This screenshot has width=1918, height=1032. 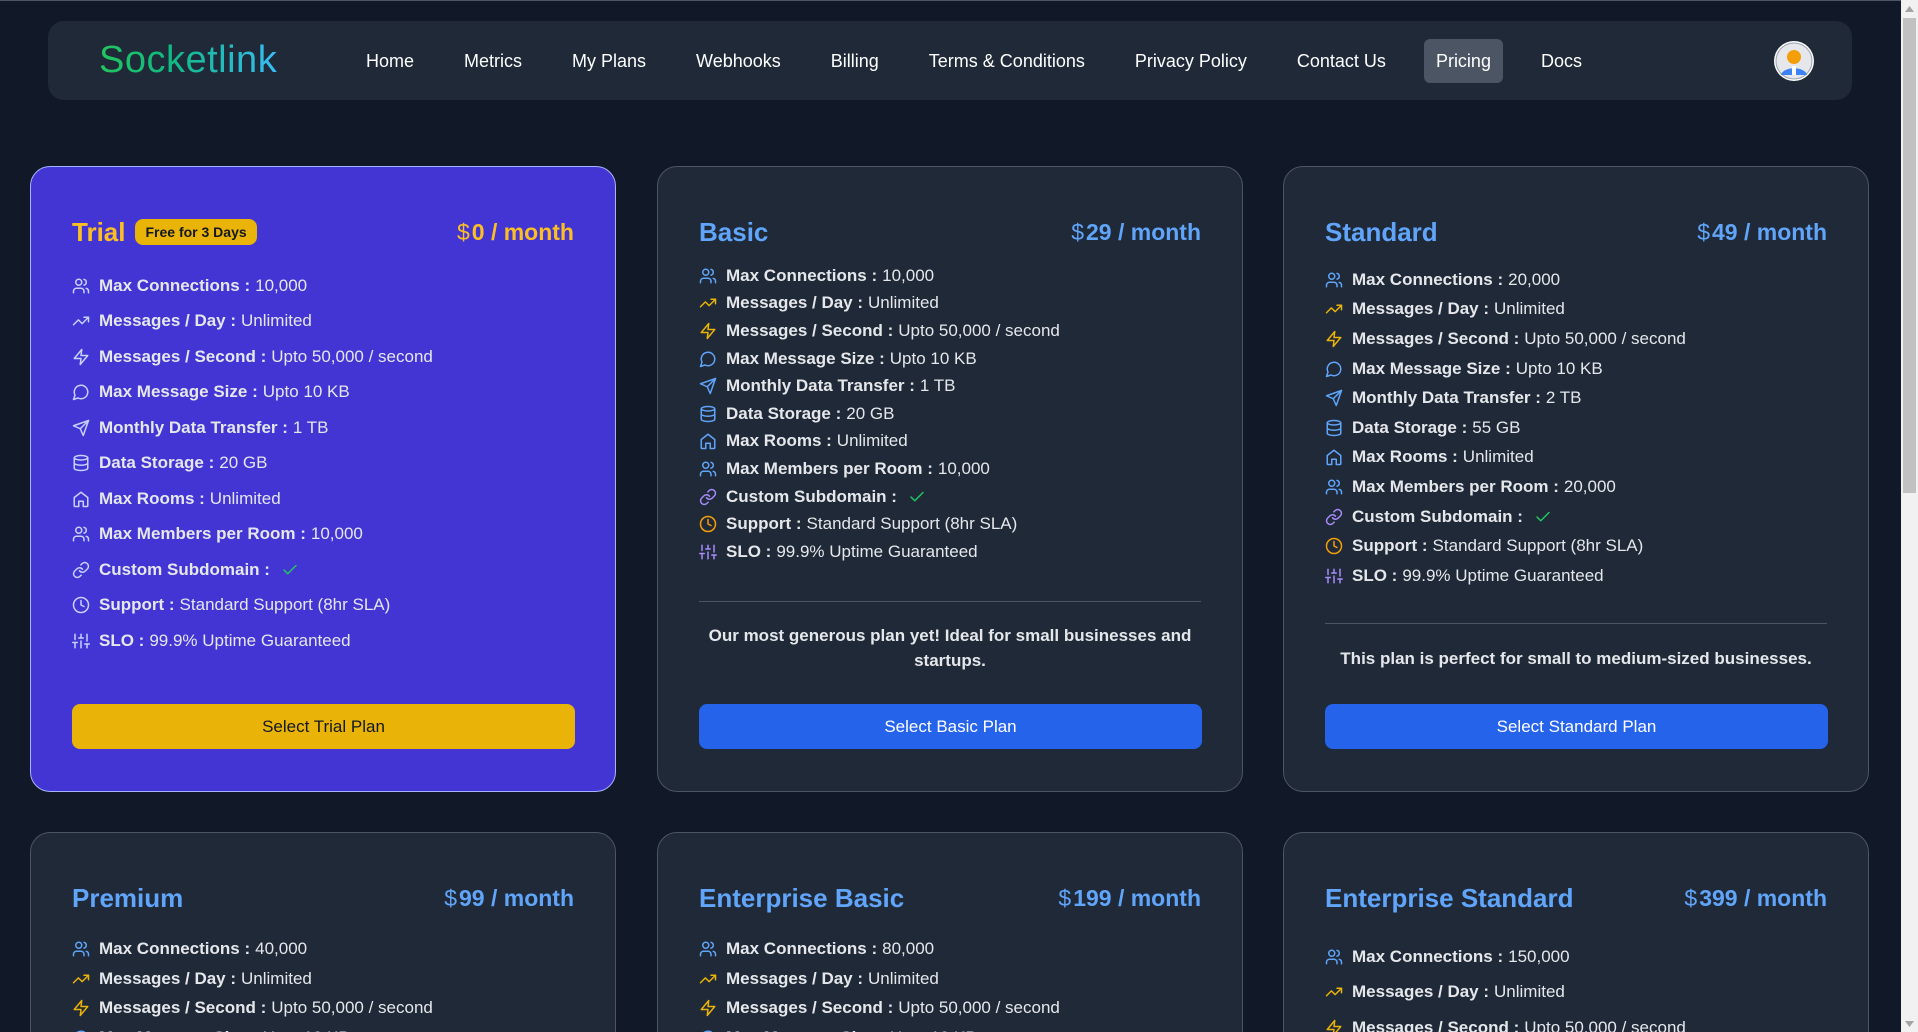 I want to click on feature-monthly-data-transfer: Monthly Data Transfer :2 TB, so click(x=1505, y=398).